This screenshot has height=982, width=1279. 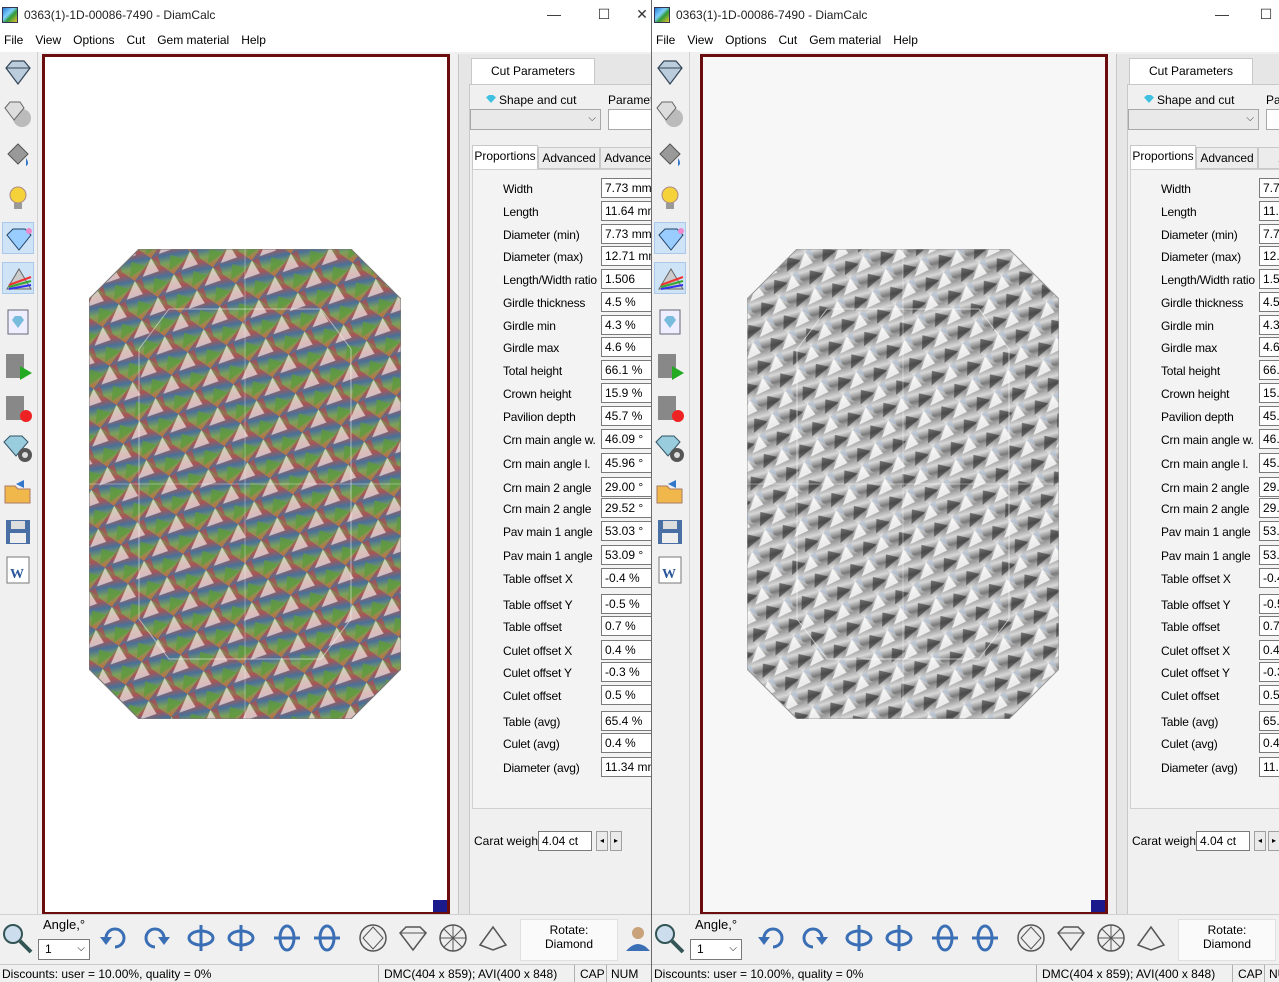 I want to click on shape-and-cut-dropdown: ⌵, so click(x=1193, y=119).